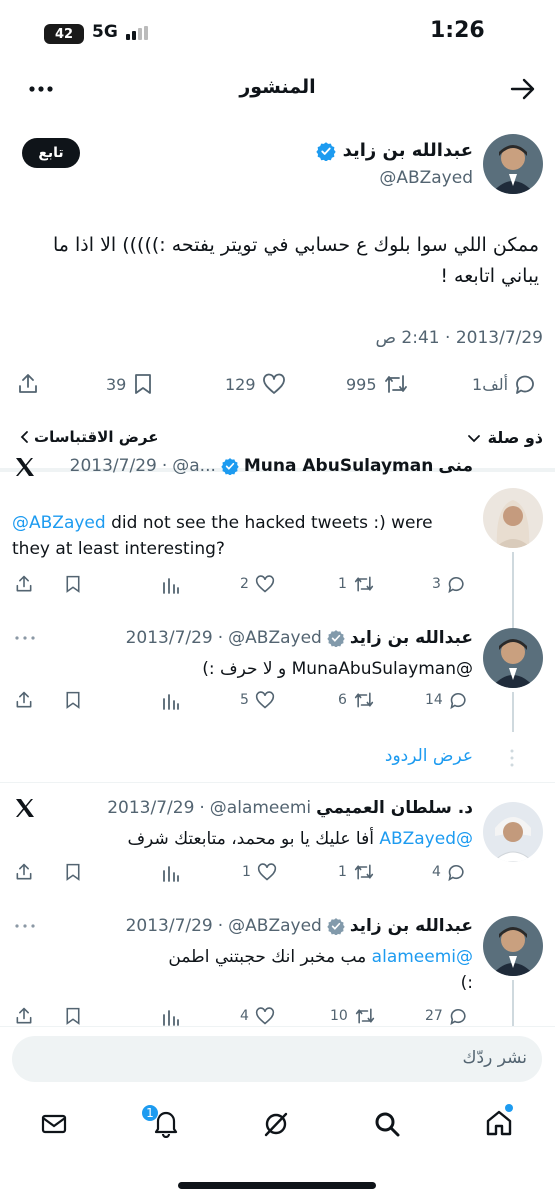  I want to click on retweet-button: 10, so click(353, 1016).